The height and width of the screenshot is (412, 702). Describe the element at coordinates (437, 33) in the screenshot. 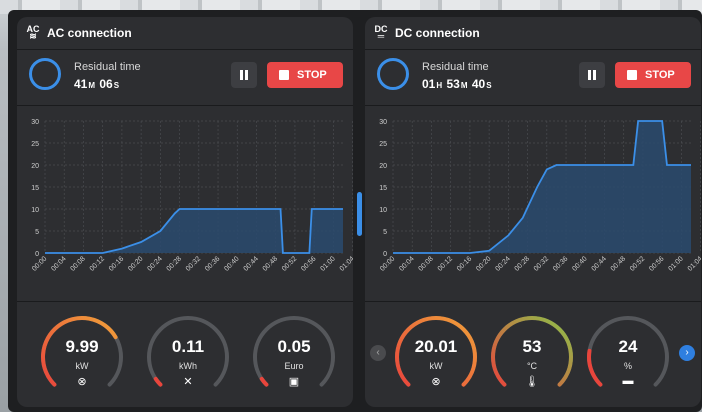

I see `panel-title: DC connection` at that location.